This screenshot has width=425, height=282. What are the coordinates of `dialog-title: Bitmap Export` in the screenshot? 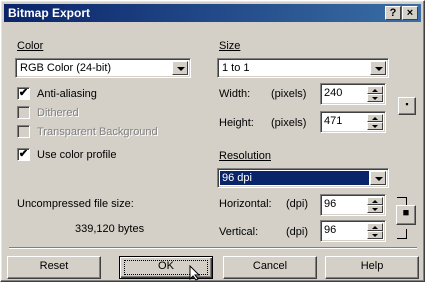 It's located at (49, 13).